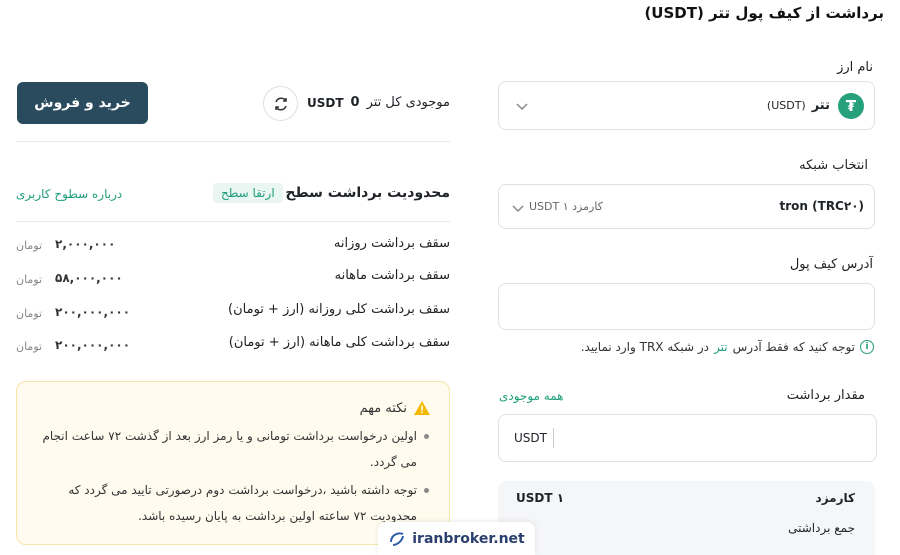  I want to click on all-balance-link: همه موجودی, so click(531, 396).